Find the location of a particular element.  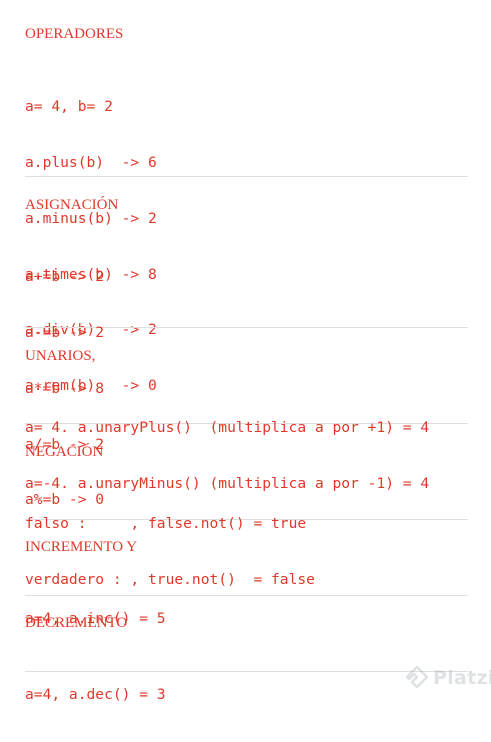

code-line: falso : , false.not() = true is located at coordinates (166, 524).